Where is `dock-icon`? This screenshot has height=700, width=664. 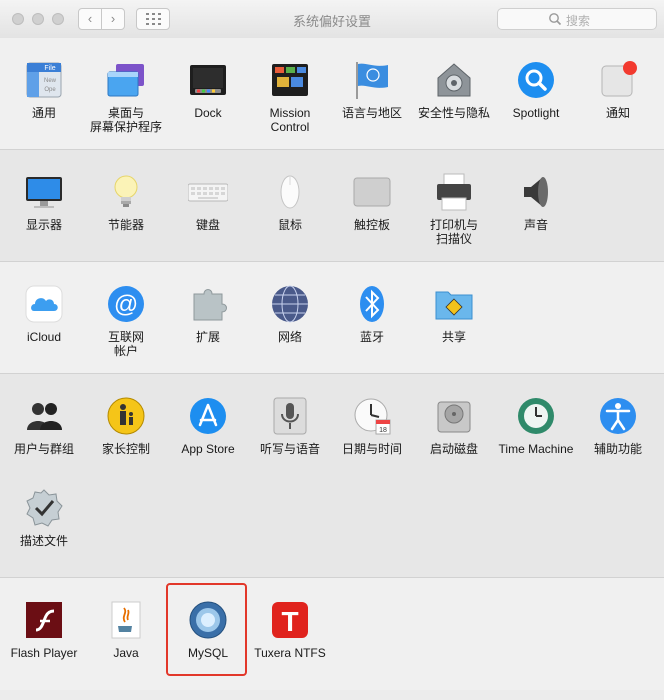
dock-icon is located at coordinates (208, 80).